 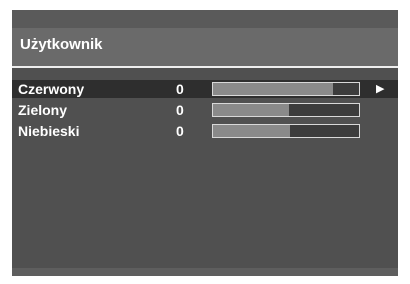 I want to click on menu-item-label: Czerwony, so click(x=51, y=89).